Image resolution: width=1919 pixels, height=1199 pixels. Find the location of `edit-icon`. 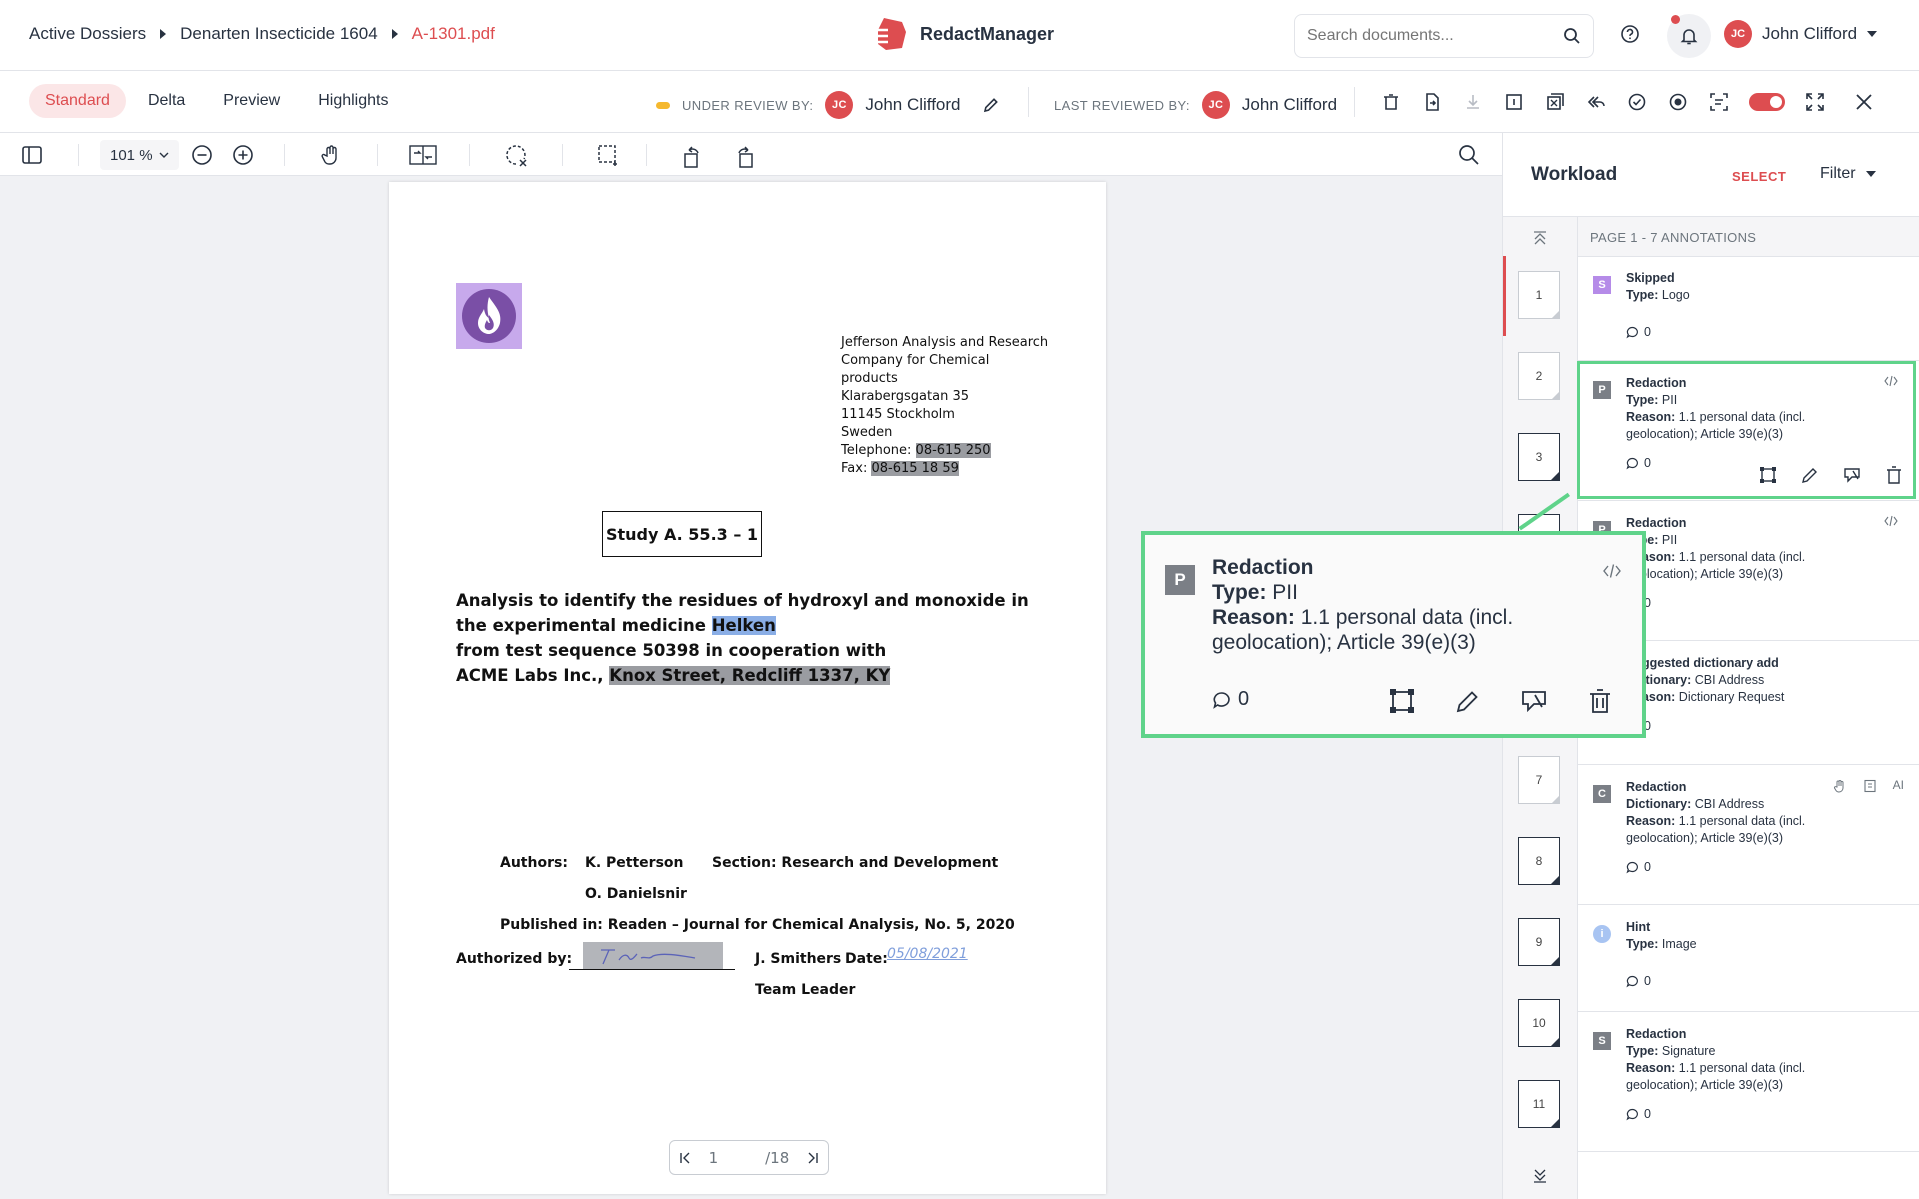

edit-icon is located at coordinates (1468, 701).